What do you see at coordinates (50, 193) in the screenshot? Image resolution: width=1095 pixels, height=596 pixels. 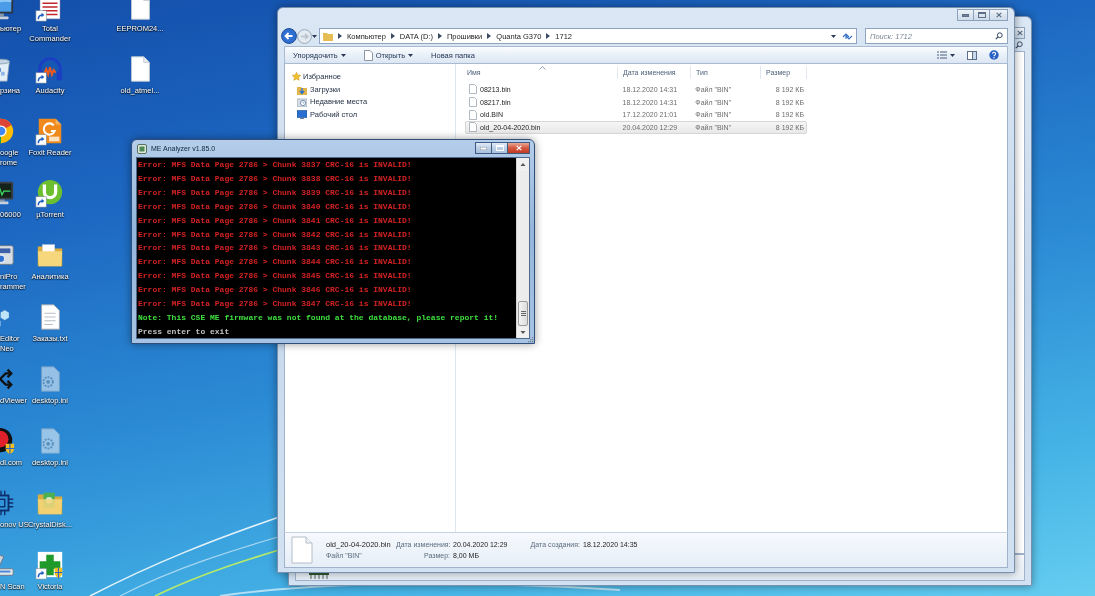 I see `circle-logo-icon` at bounding box center [50, 193].